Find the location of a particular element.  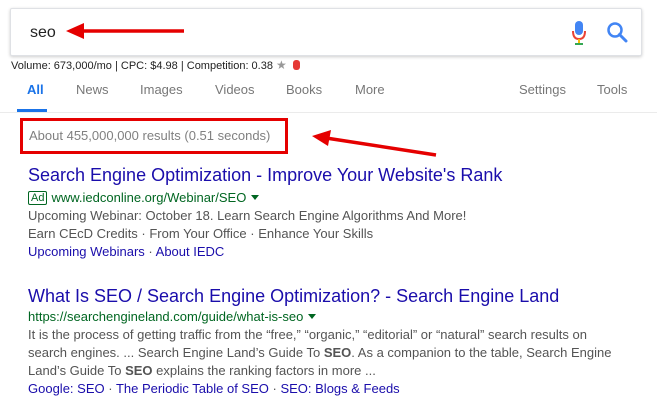

sitelink: SEO: Blogs & Feeds is located at coordinates (339, 388).